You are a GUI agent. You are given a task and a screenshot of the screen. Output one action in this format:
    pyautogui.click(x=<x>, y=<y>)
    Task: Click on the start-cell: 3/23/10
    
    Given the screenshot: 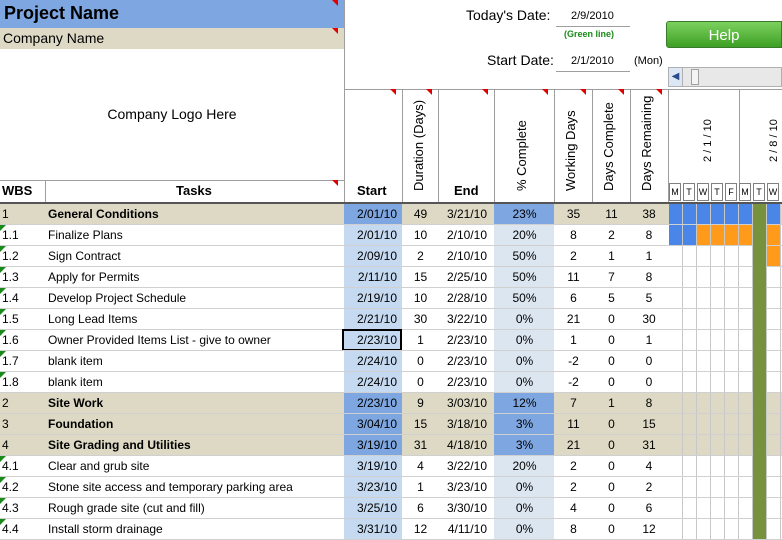 What is the action you would take?
    pyautogui.click(x=373, y=487)
    